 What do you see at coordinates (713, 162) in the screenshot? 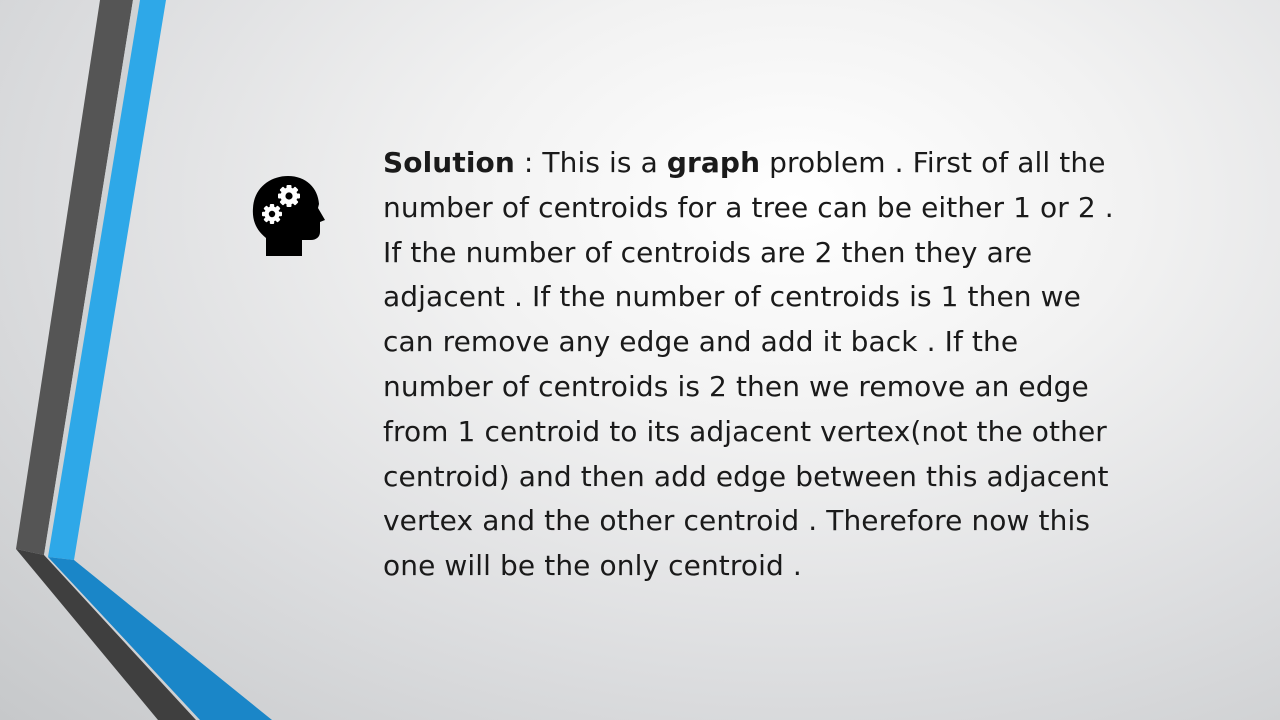
I see `bold-term: graph` at bounding box center [713, 162].